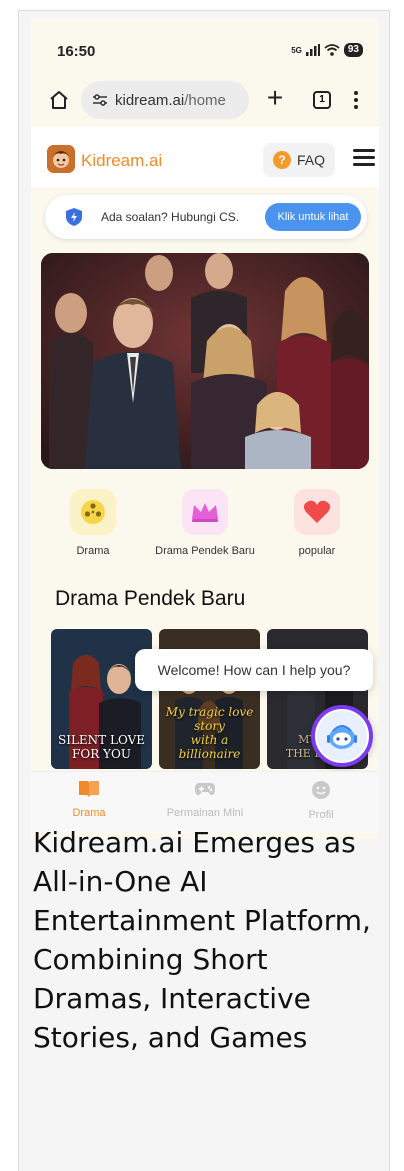  I want to click on category-new-short-drama: Drama Pendek Baru, so click(205, 523).